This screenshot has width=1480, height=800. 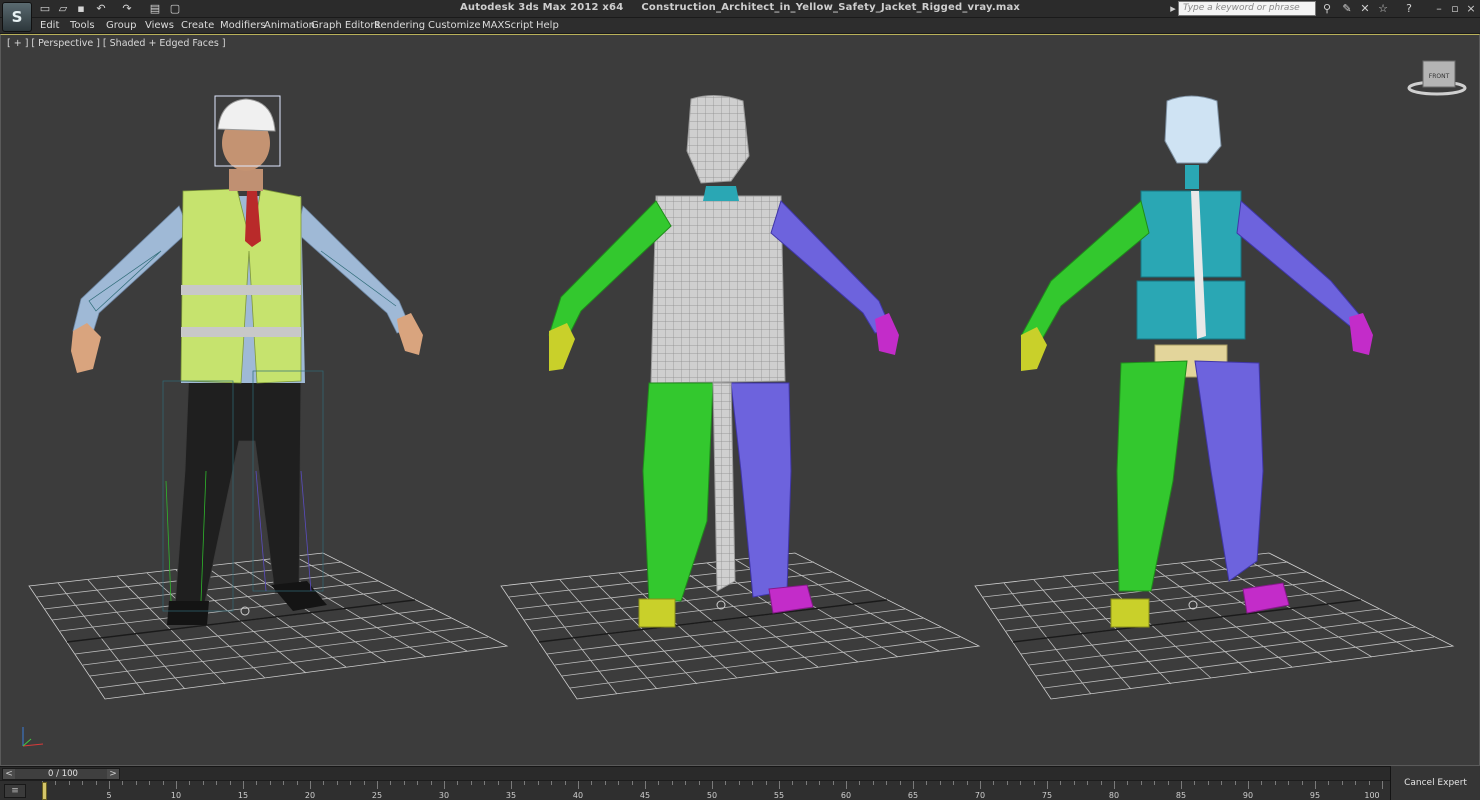 What do you see at coordinates (377, 795) in the screenshot?
I see `frame-tick-label: 25` at bounding box center [377, 795].